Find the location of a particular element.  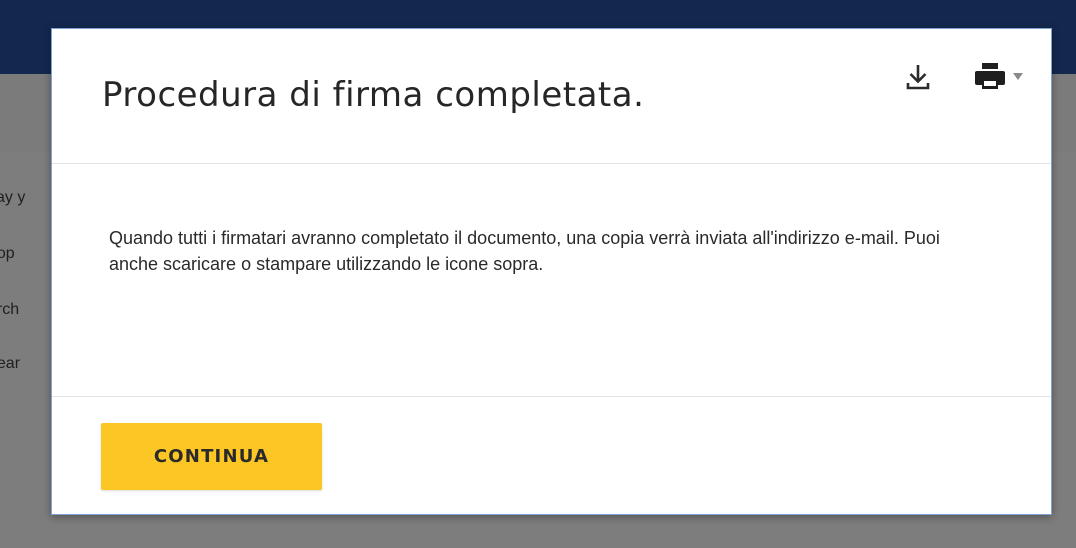

download-button is located at coordinates (918, 77).